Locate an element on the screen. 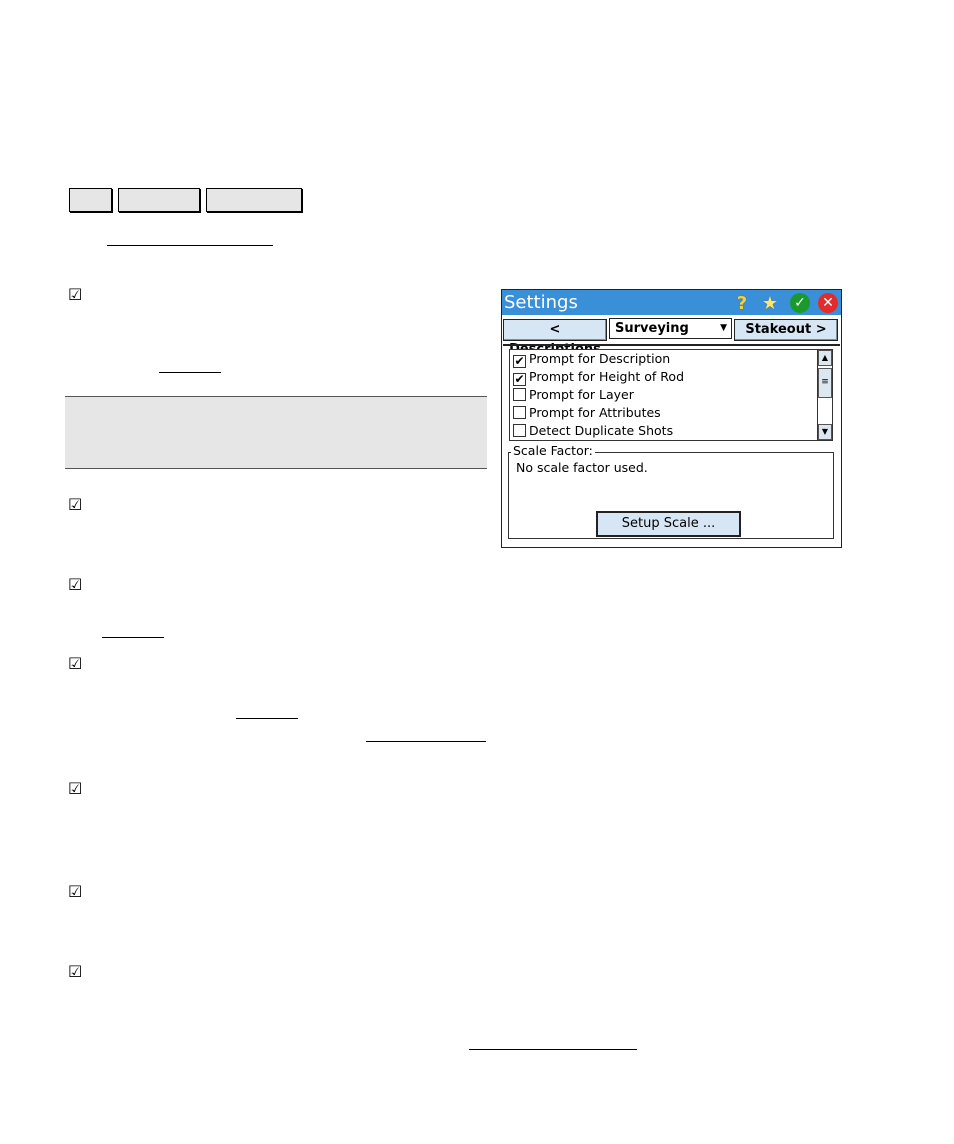 The height and width of the screenshot is (1144, 954). option-label: Prompt for Layer is located at coordinates (581, 394).